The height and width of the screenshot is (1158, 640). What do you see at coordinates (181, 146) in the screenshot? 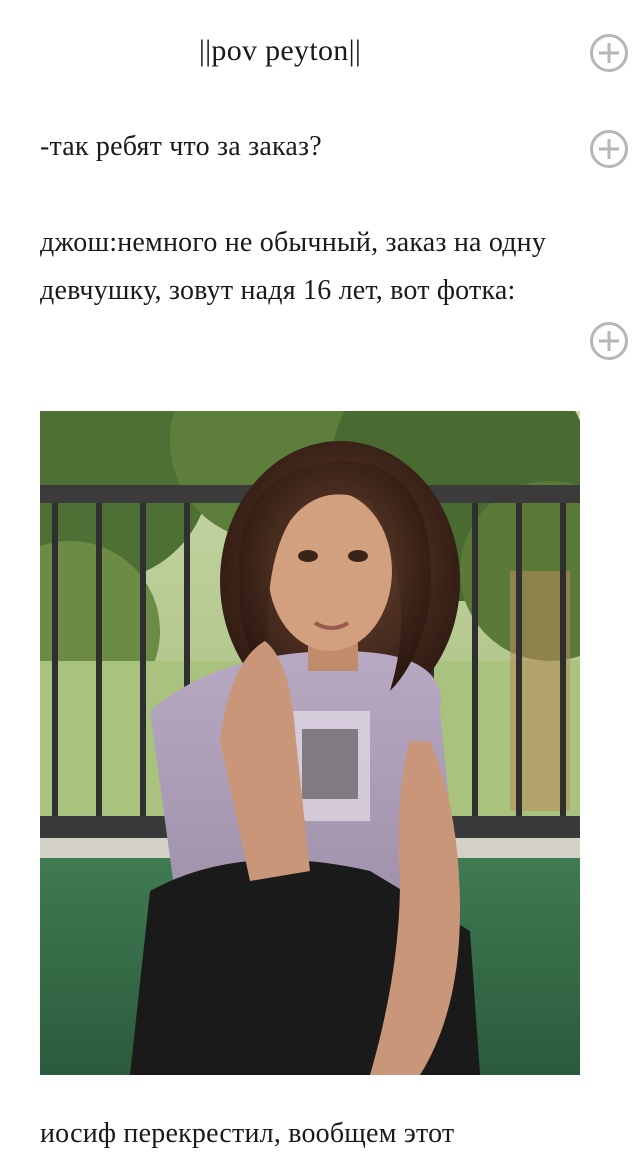
I see `story-paragraph: -так ребят что за заказ?` at bounding box center [181, 146].